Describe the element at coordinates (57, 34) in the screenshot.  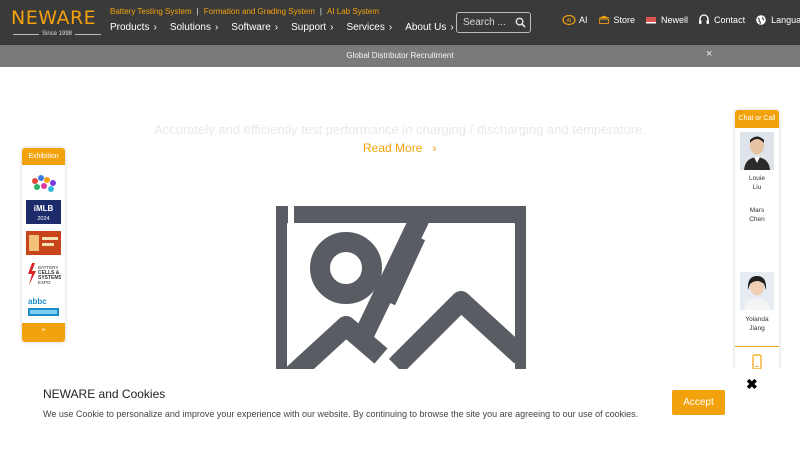
I see `logo-since: Since 1998` at that location.